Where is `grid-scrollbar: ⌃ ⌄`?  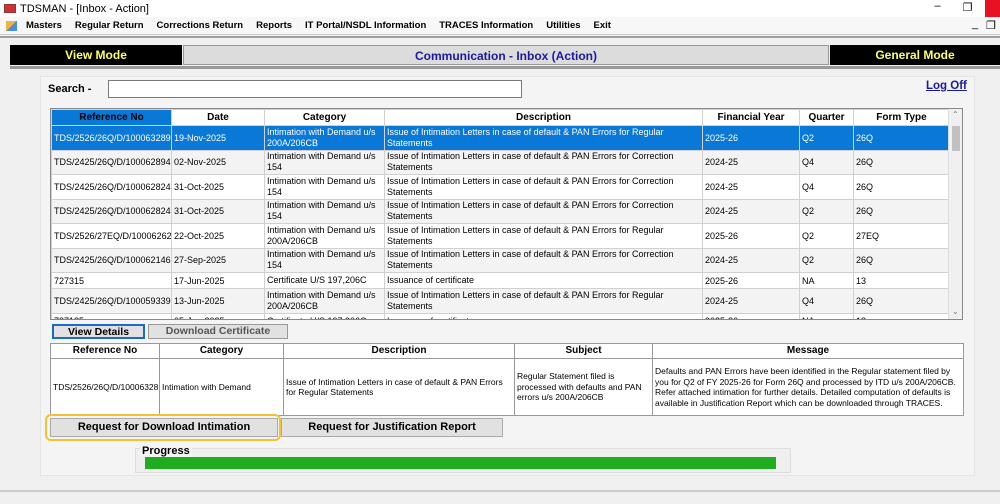
grid-scrollbar: ⌃ ⌄ is located at coordinates (955, 214).